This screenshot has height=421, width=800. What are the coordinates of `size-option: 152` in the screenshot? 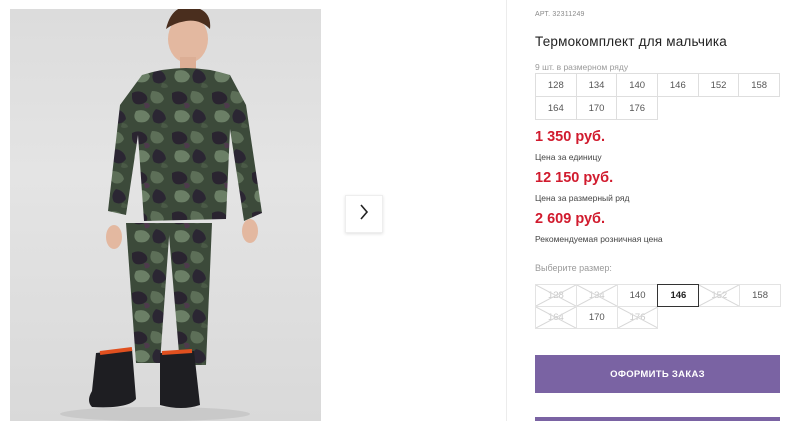 It's located at (719, 295).